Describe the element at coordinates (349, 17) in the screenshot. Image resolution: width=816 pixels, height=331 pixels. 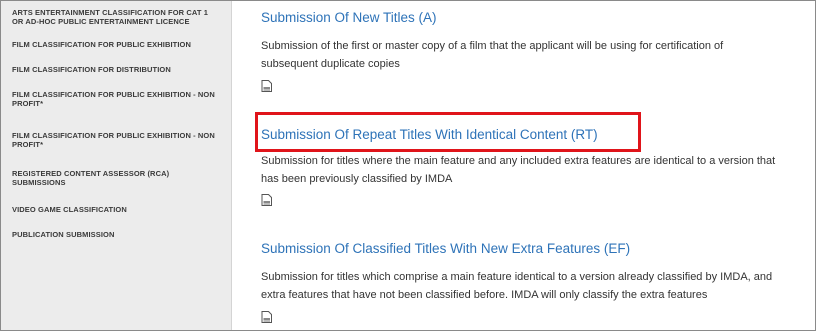
I see `section-title-new-titles: Submission Of New Titles (A)` at that location.